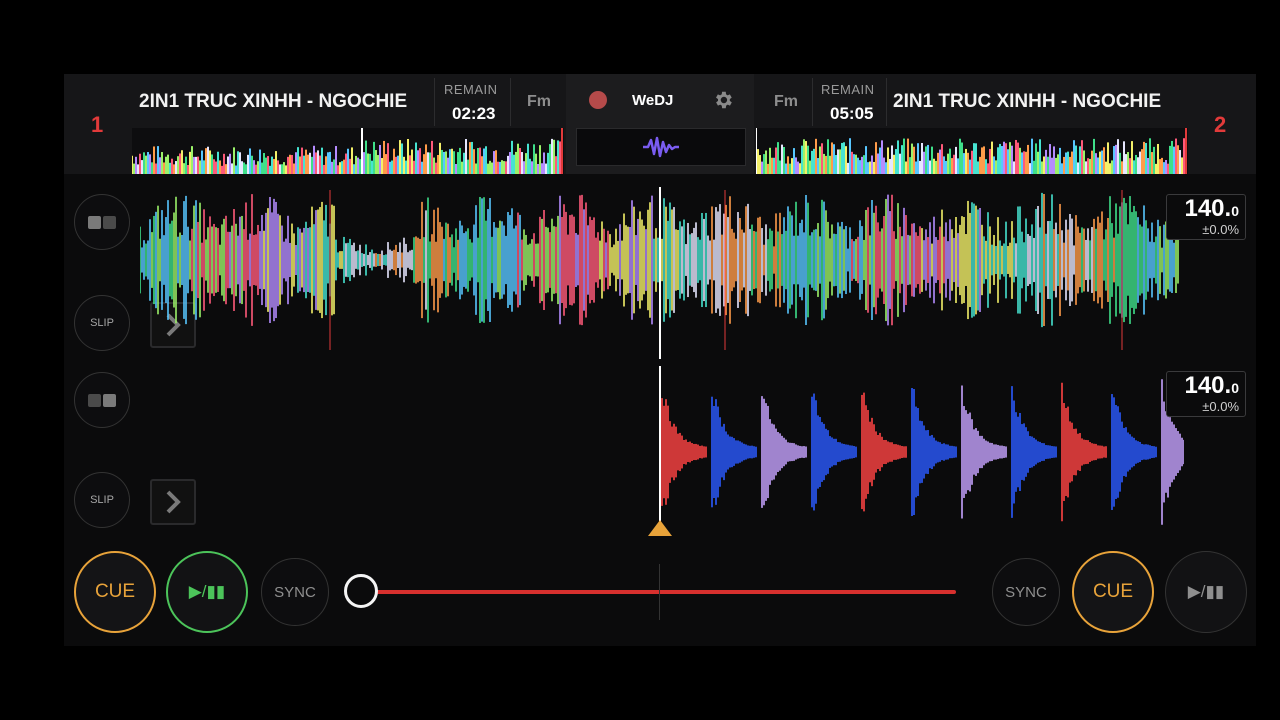 The width and height of the screenshot is (1280, 720). Describe the element at coordinates (848, 89) in the screenshot. I see `deck2-remain-label: REMAIN` at that location.